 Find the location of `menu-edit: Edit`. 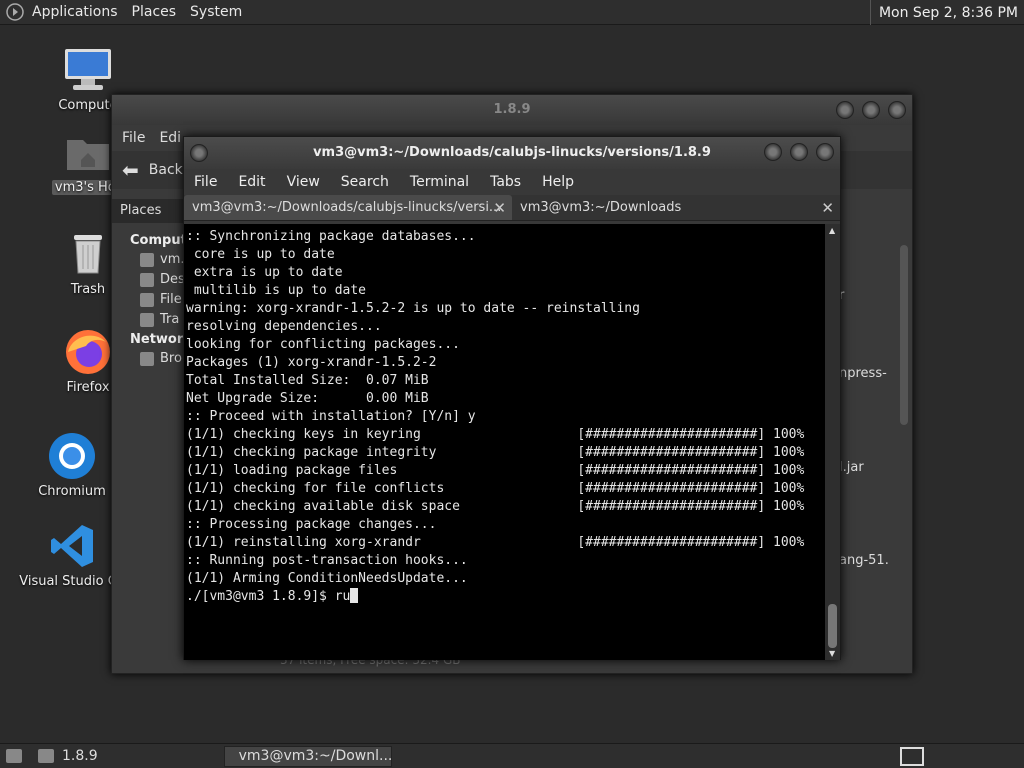

menu-edit: Edit is located at coordinates (251, 182).